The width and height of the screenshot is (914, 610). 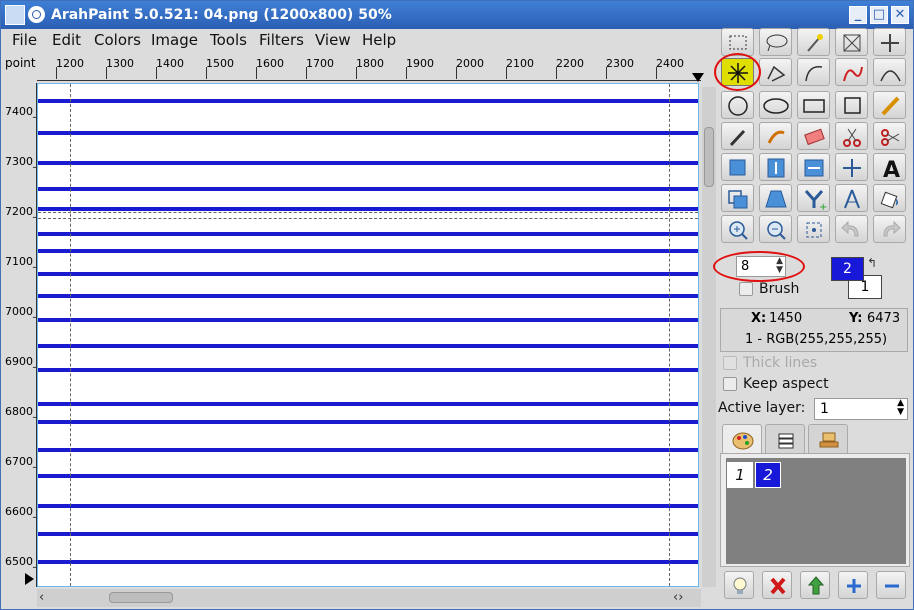 I want to click on fill-tool, so click(x=889, y=198).